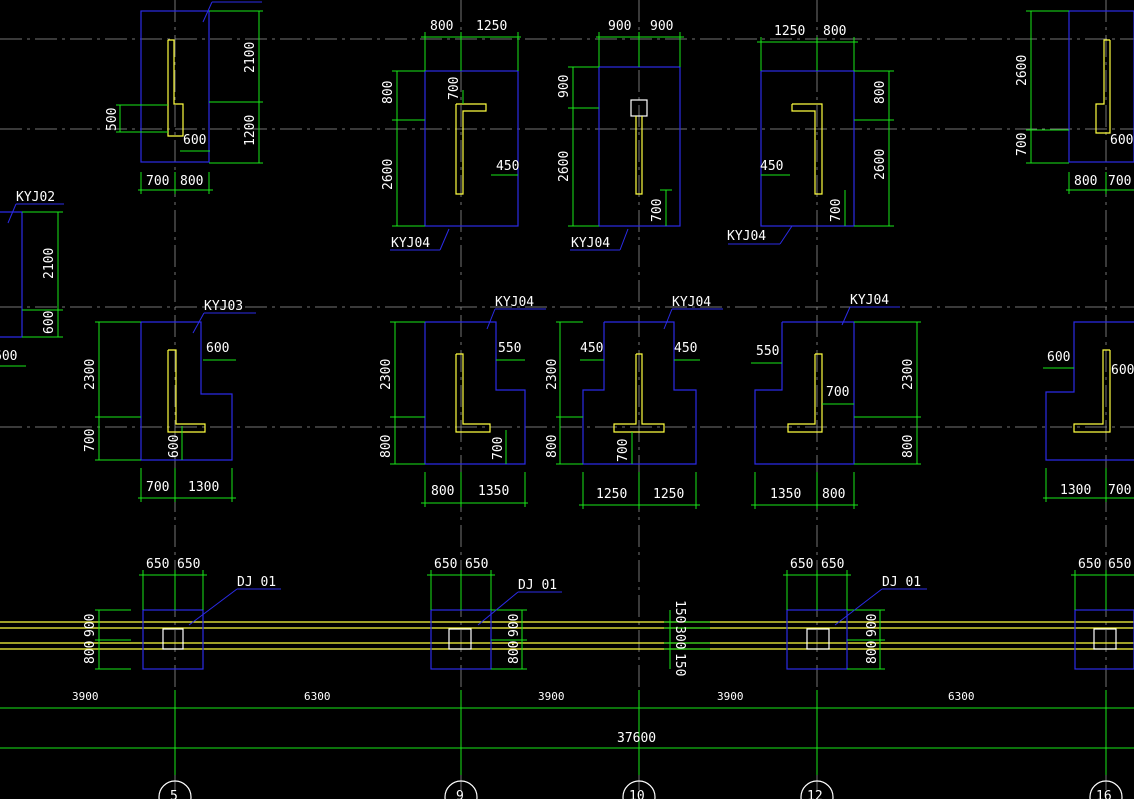 The width and height of the screenshot is (1134, 799). What do you see at coordinates (1119, 564) in the screenshot?
I see `dim-650-p2: 650` at bounding box center [1119, 564].